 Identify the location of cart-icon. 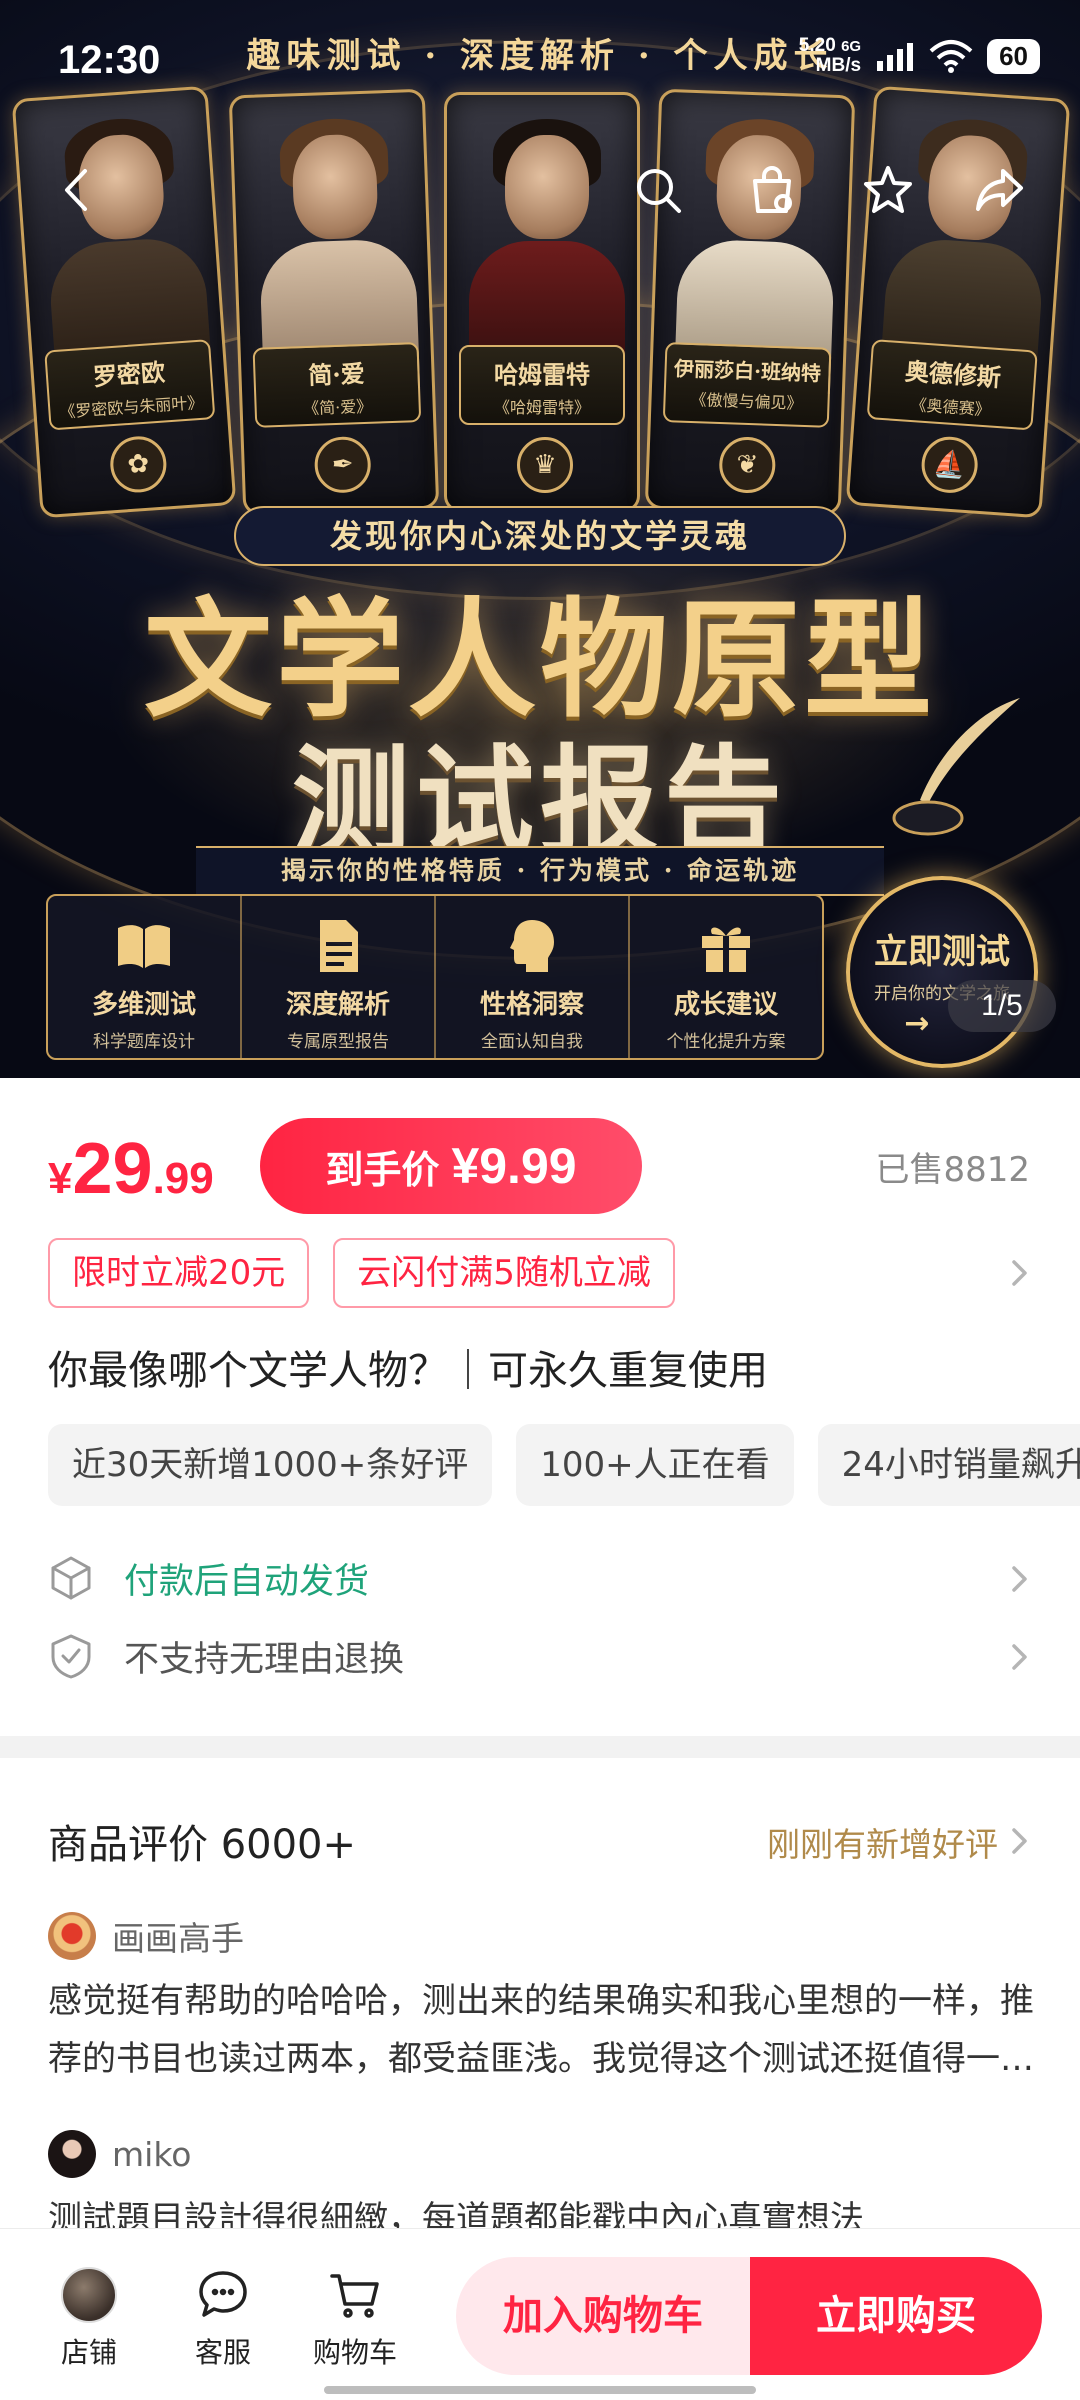
(355, 2295).